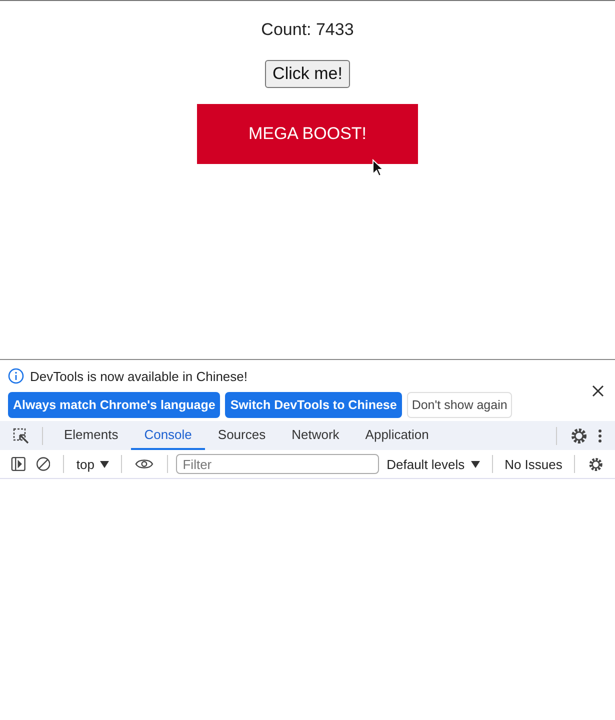 The width and height of the screenshot is (615, 720). What do you see at coordinates (43, 464) in the screenshot?
I see `clear-icon` at bounding box center [43, 464].